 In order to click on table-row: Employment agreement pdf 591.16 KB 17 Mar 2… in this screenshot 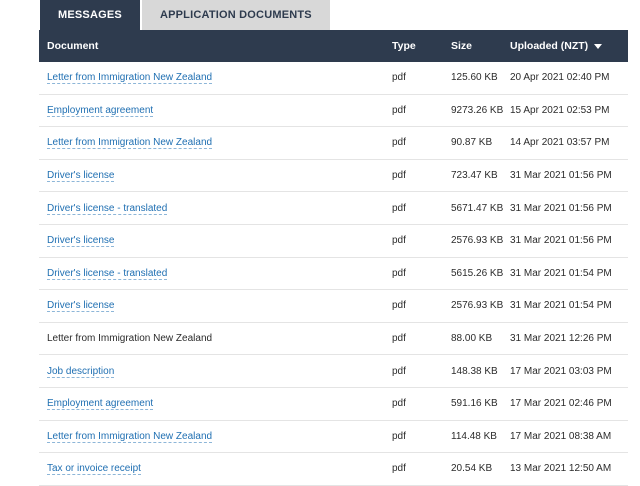, I will do `click(333, 404)`.